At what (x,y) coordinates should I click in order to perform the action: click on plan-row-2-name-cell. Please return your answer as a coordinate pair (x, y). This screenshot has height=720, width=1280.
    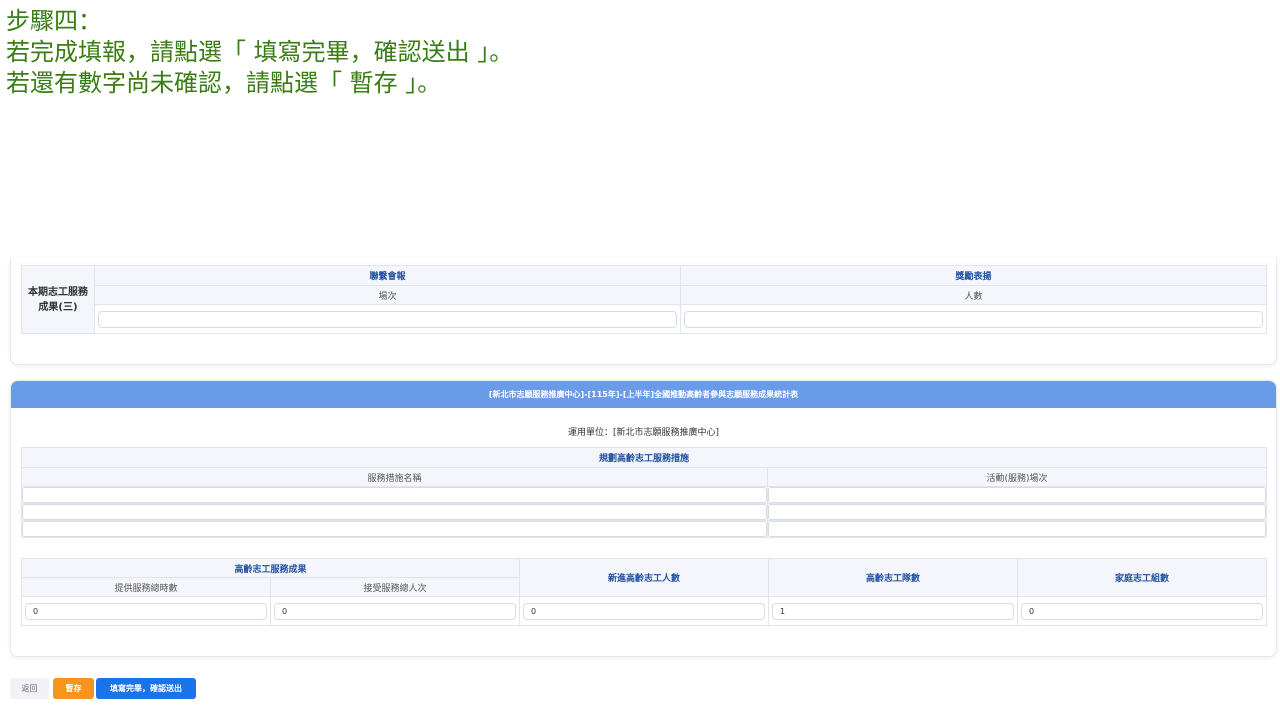
    Looking at the image, I should click on (394, 512).